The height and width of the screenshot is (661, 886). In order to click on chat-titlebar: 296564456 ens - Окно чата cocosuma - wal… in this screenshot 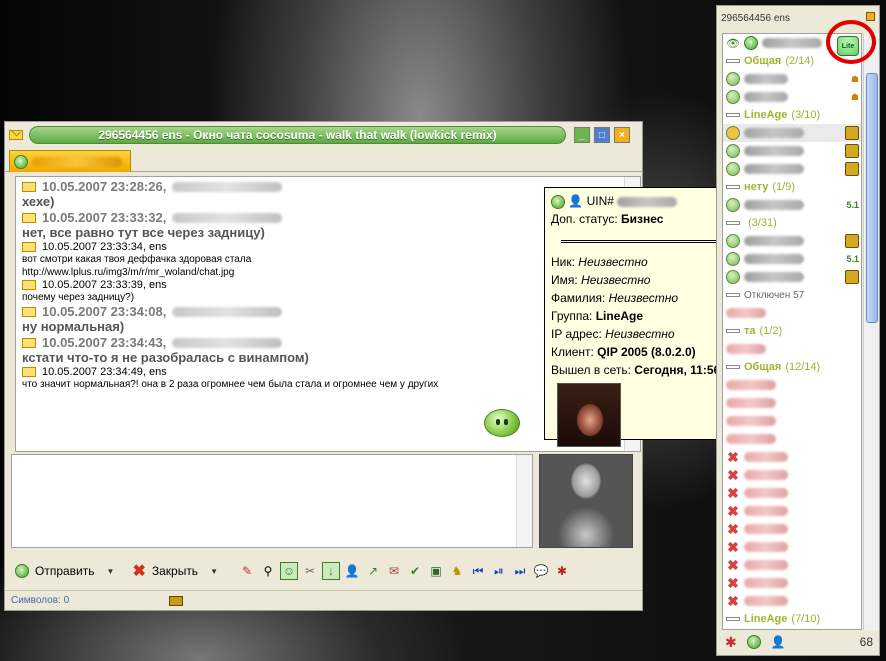, I will do `click(323, 135)`.